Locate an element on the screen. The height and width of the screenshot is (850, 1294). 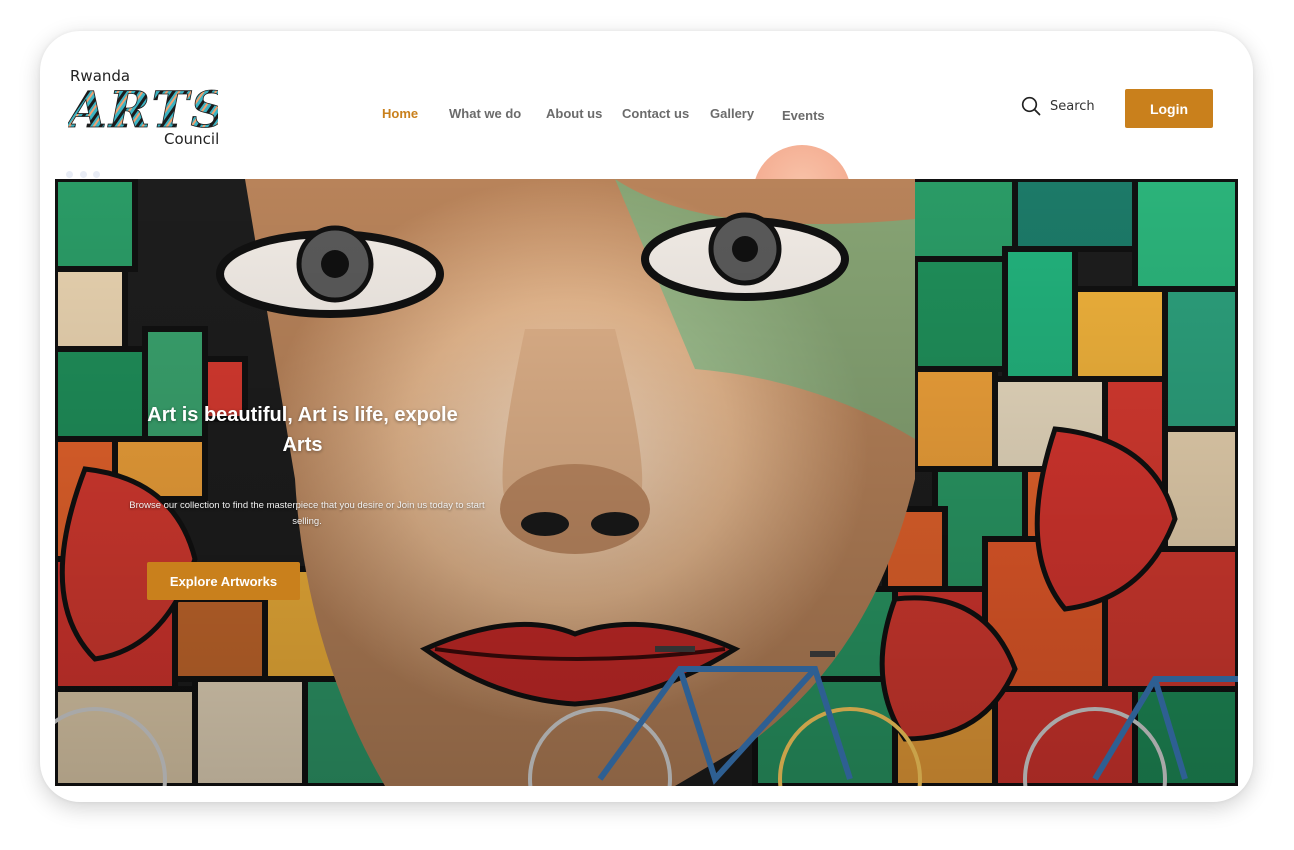
search-label: Search is located at coordinates (1072, 106).